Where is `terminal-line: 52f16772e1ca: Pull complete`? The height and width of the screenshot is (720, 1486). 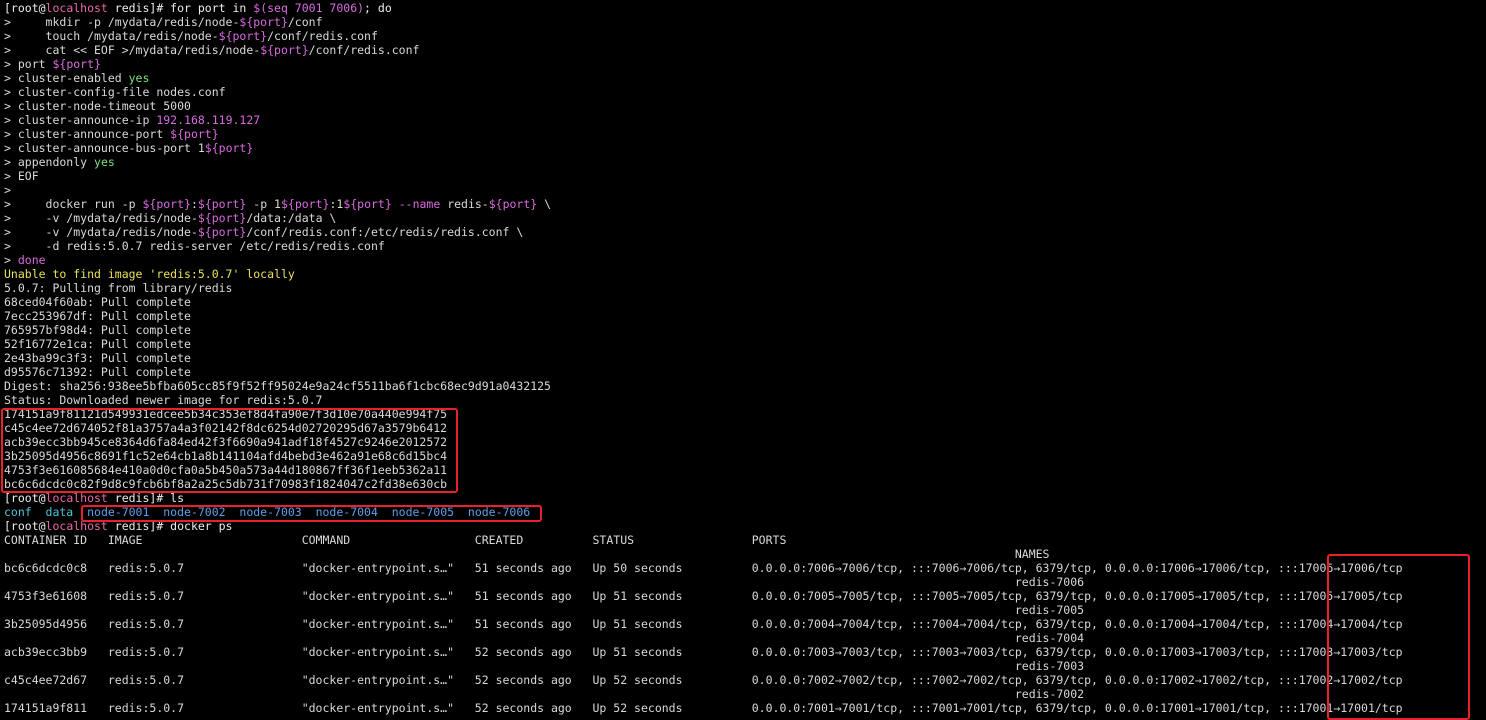
terminal-line: 52f16772e1ca: Pull complete is located at coordinates (97, 344).